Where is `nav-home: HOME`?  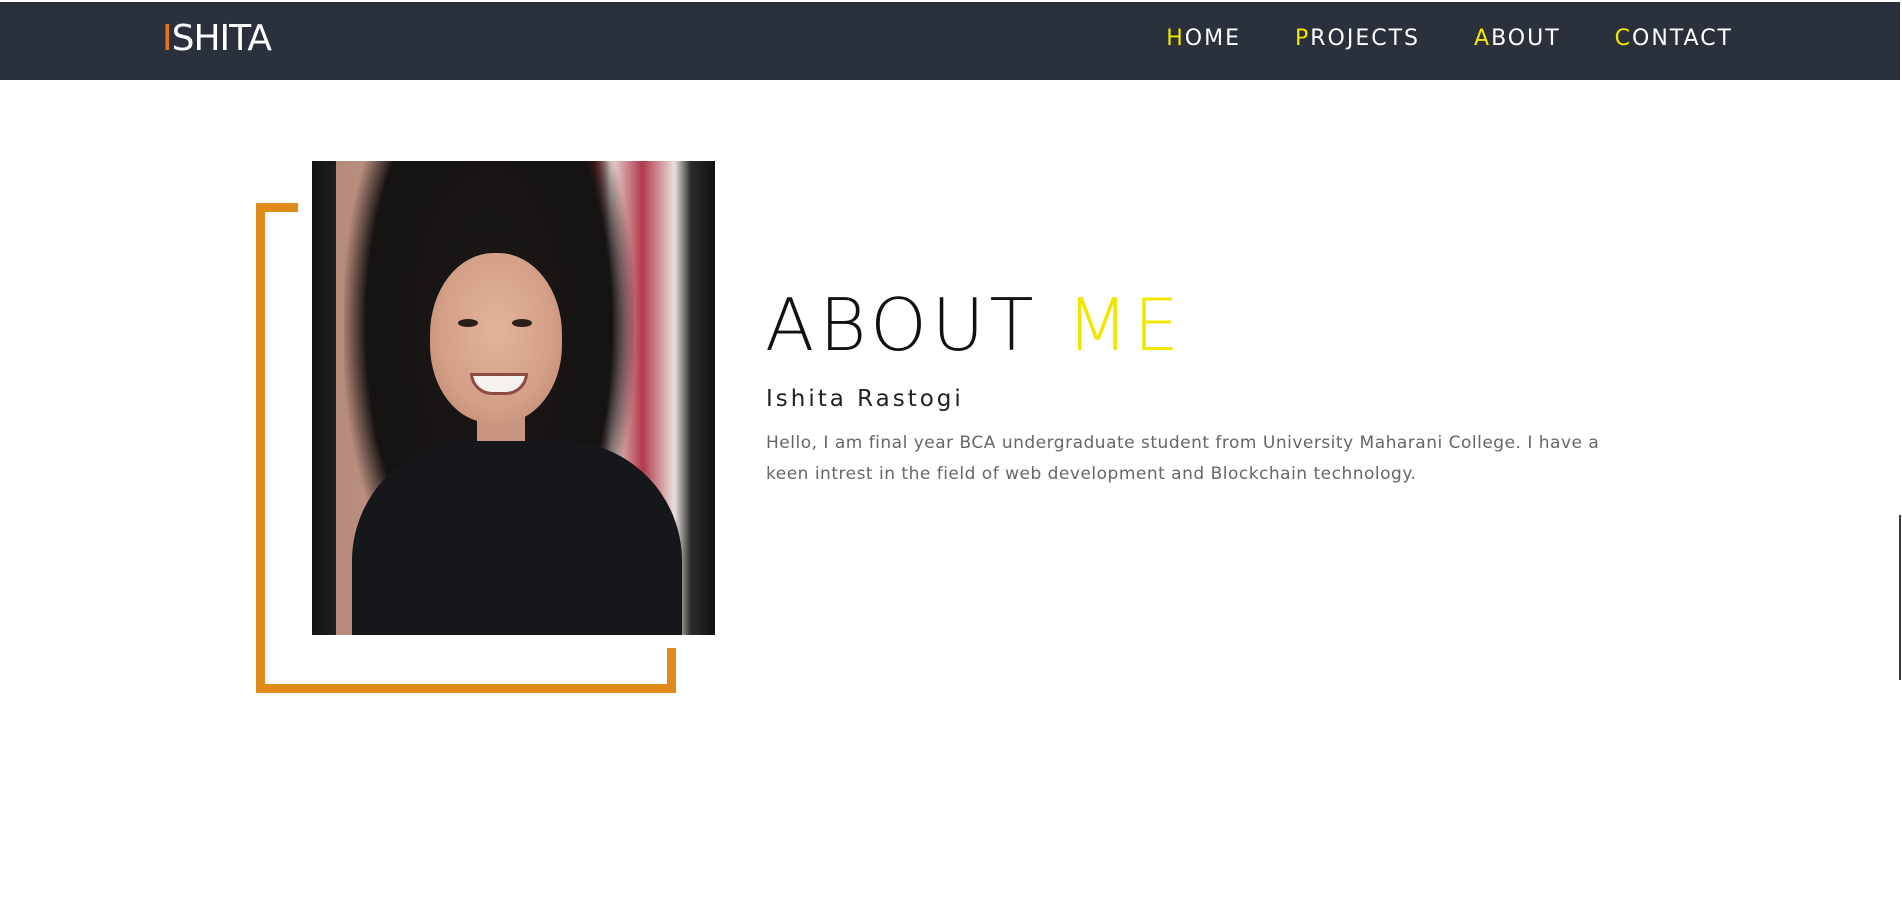 nav-home: HOME is located at coordinates (1203, 38).